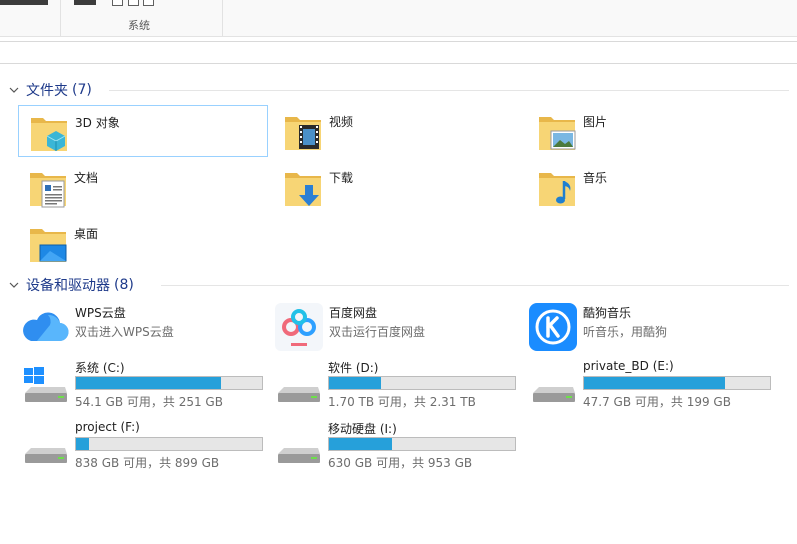 Image resolution: width=797 pixels, height=544 pixels. What do you see at coordinates (353, 368) in the screenshot?
I see `drive-name: 软件 (D:)` at bounding box center [353, 368].